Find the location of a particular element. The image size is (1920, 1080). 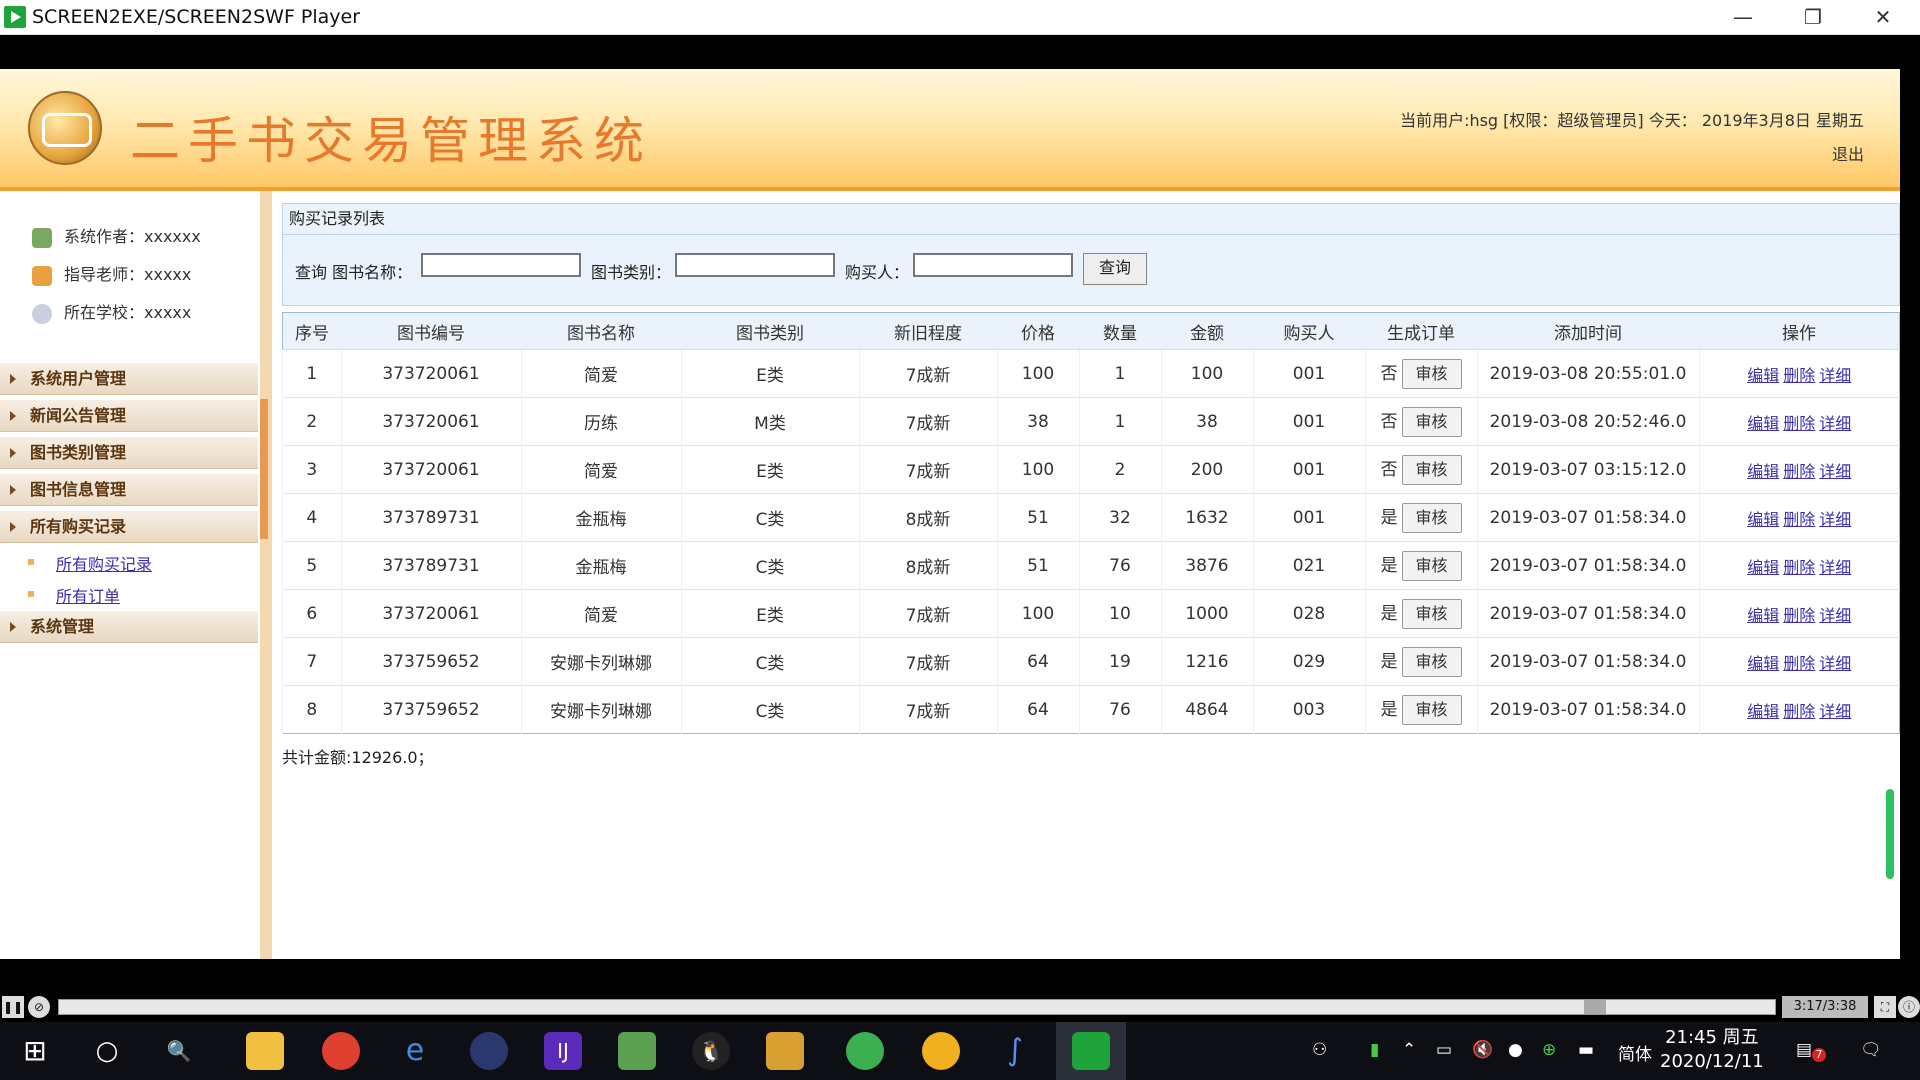

buyer-input is located at coordinates (993, 265).